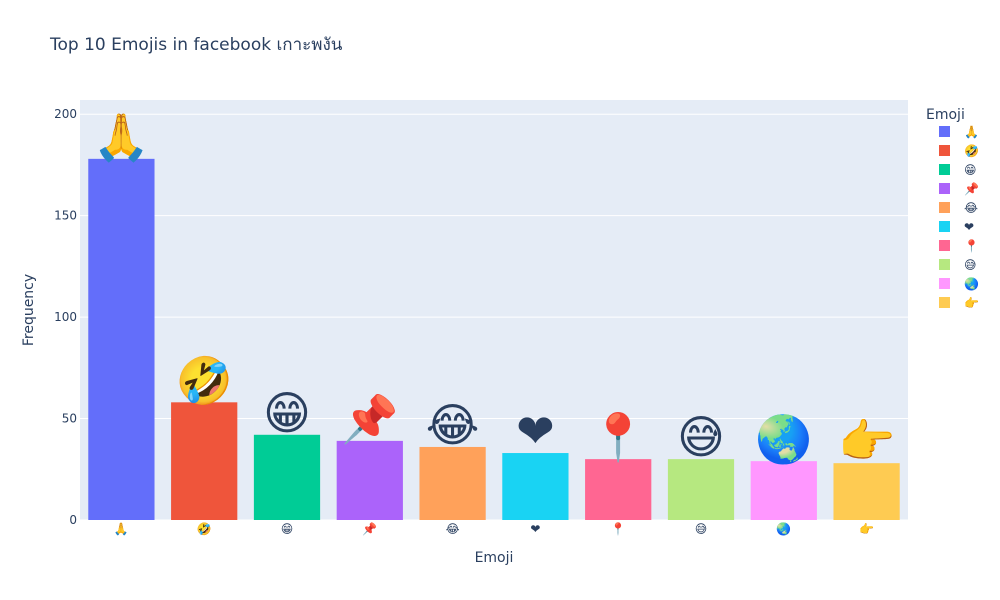  I want to click on legend-label: 📍, so click(971, 246).